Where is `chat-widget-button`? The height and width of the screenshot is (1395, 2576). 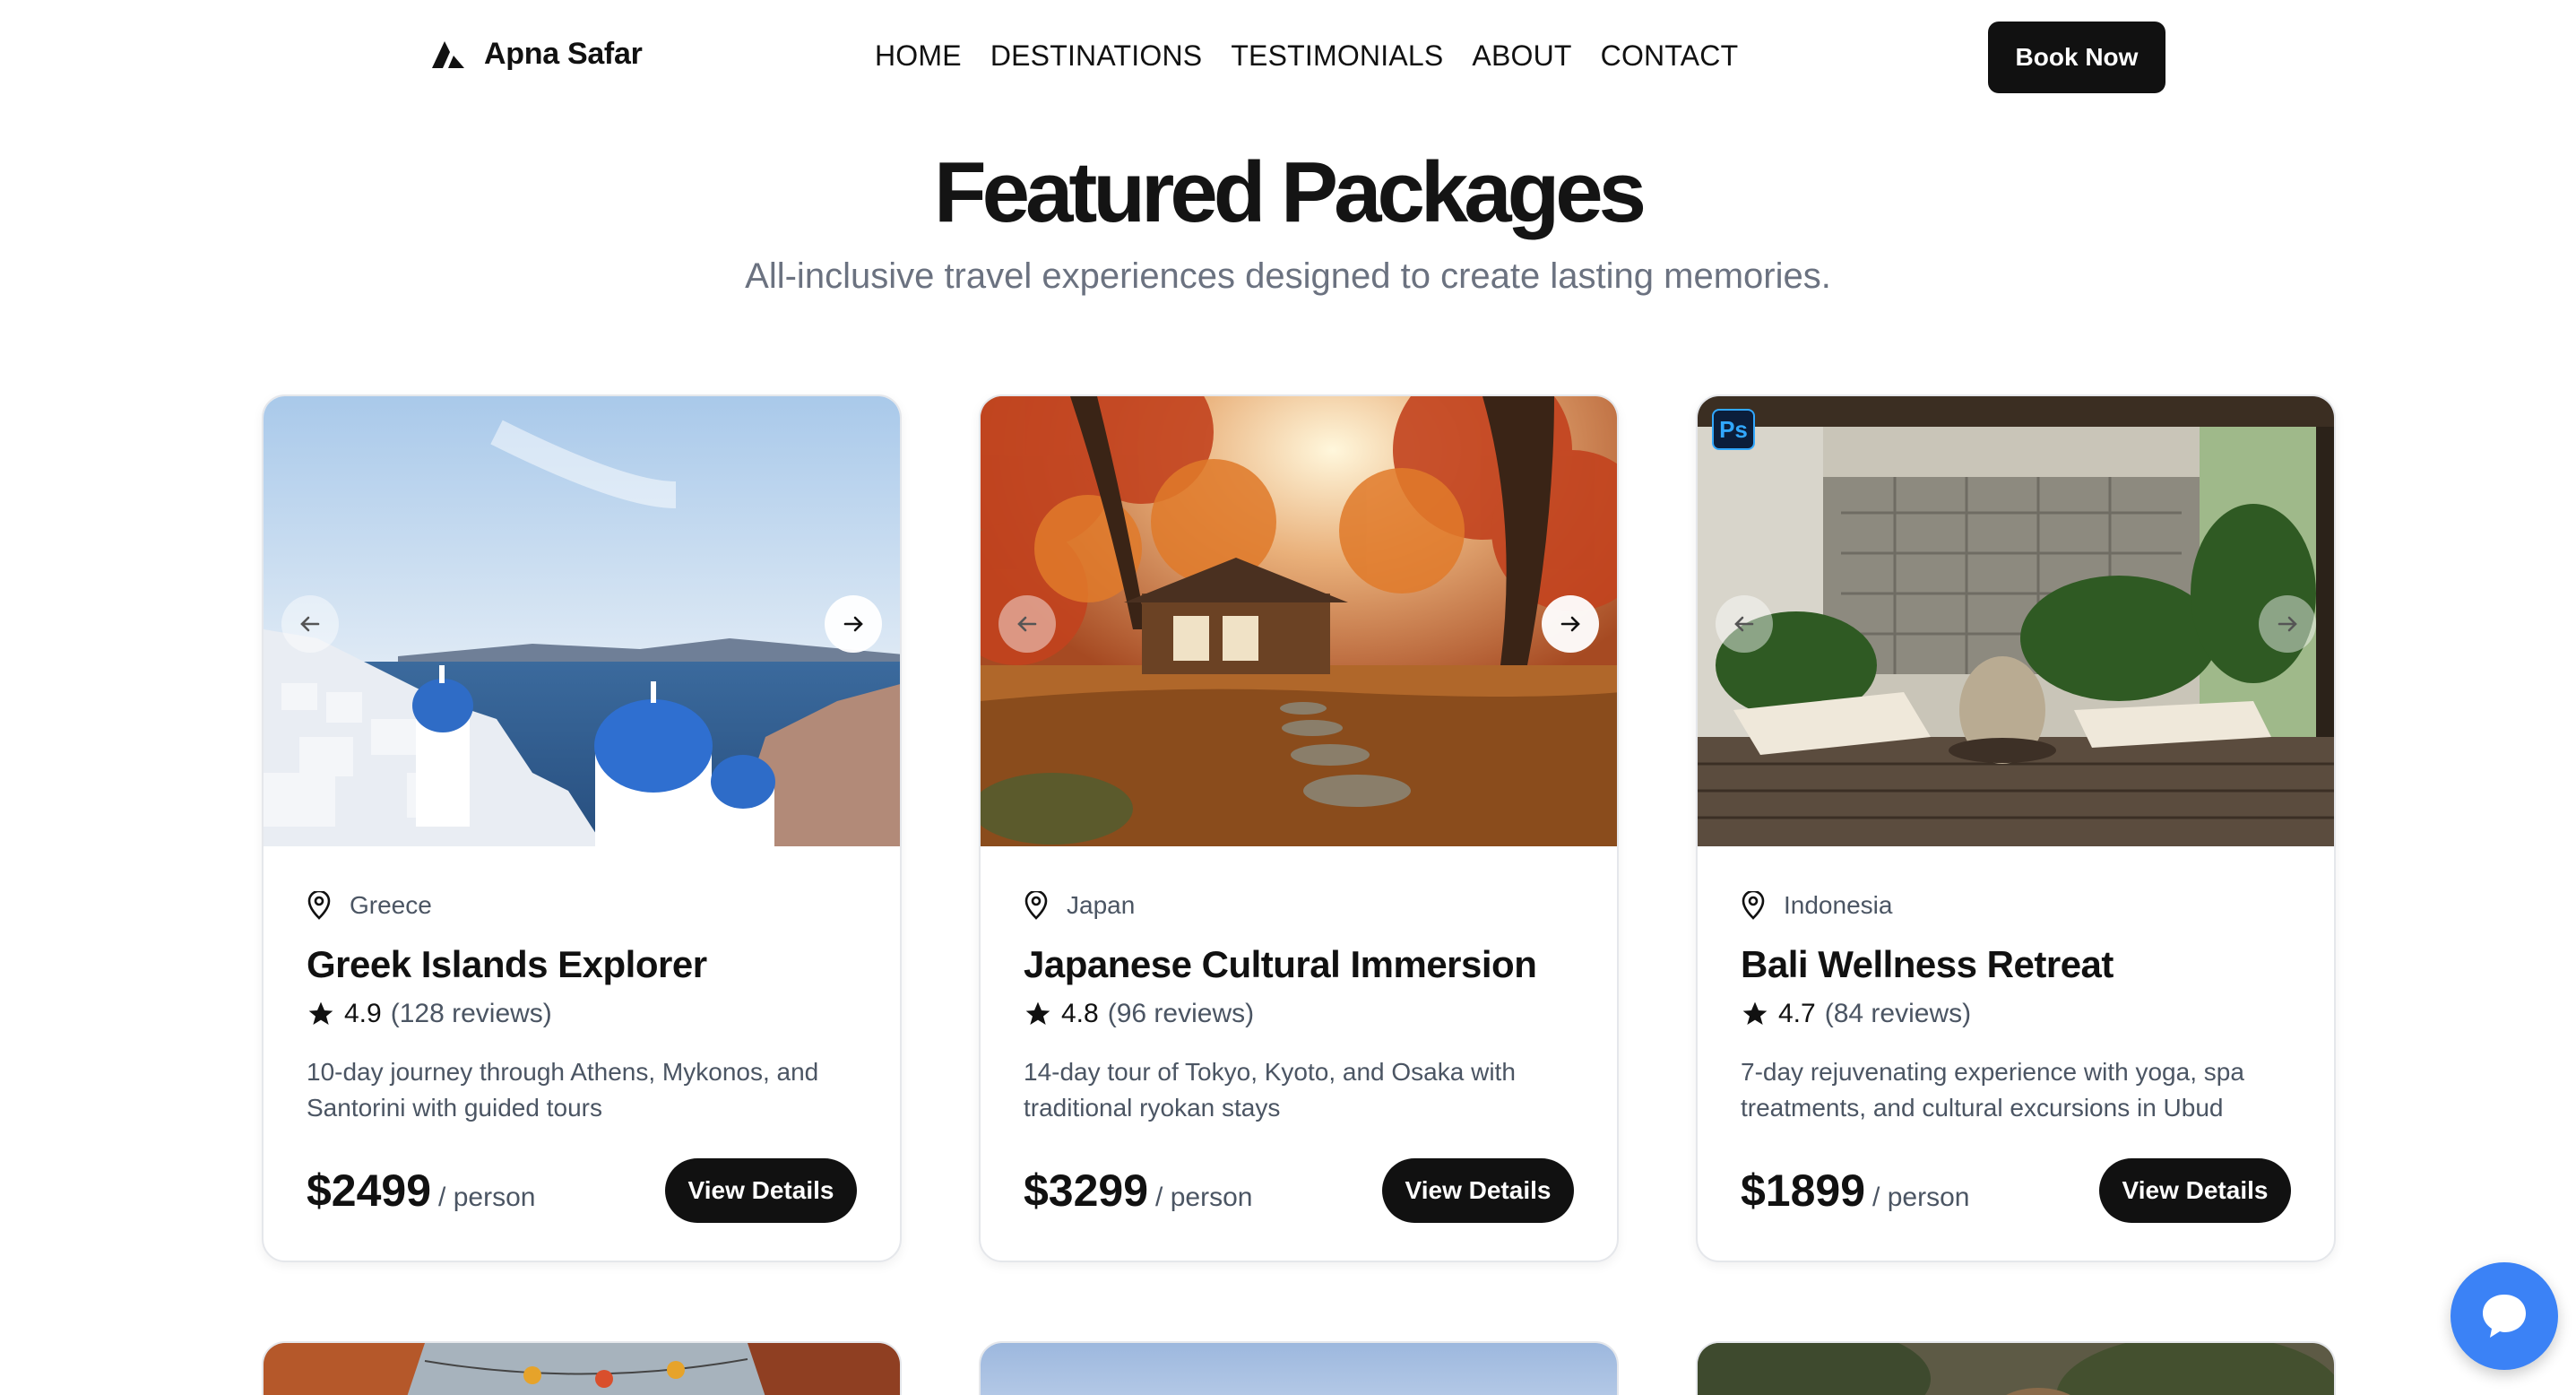
chat-widget-button is located at coordinates (2504, 1316).